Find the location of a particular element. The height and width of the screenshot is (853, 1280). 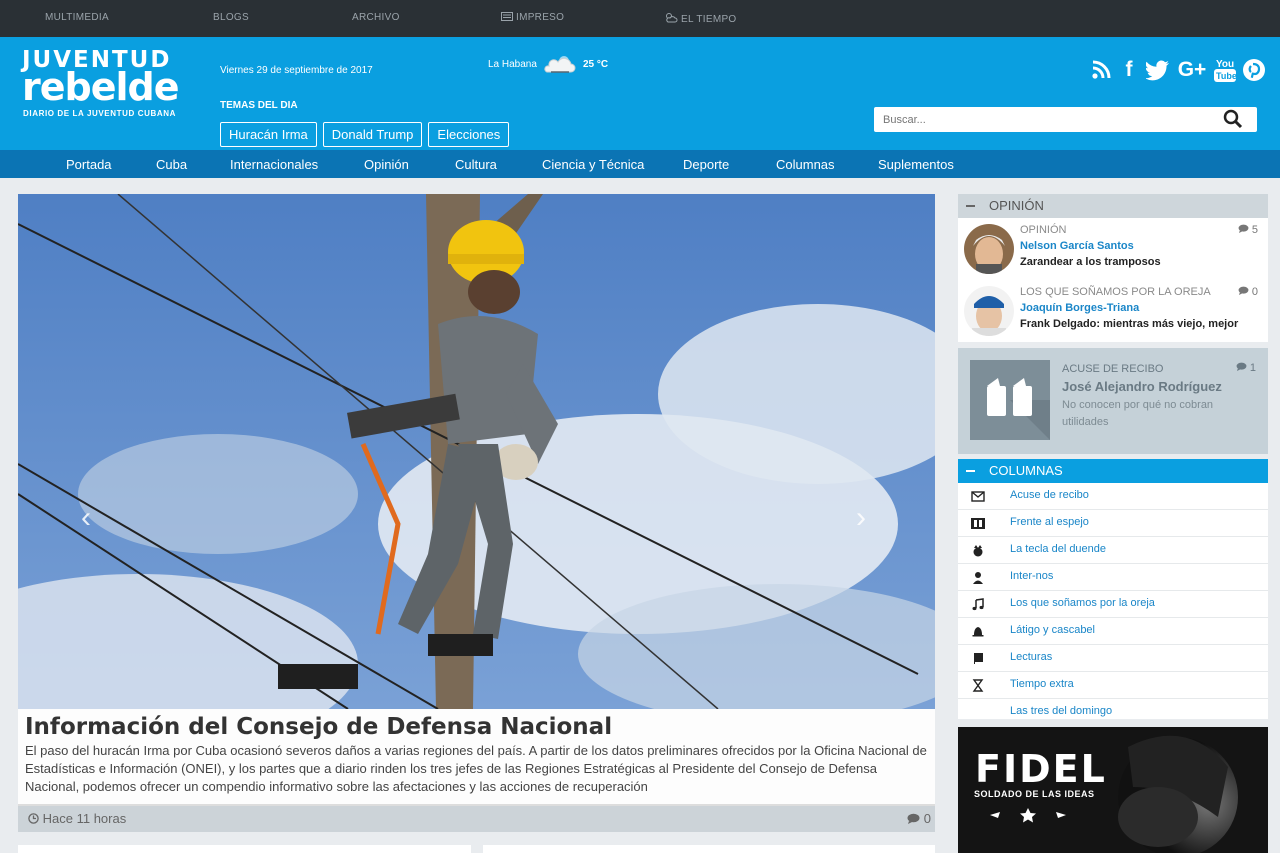

weather-icon is located at coordinates (672, 18).